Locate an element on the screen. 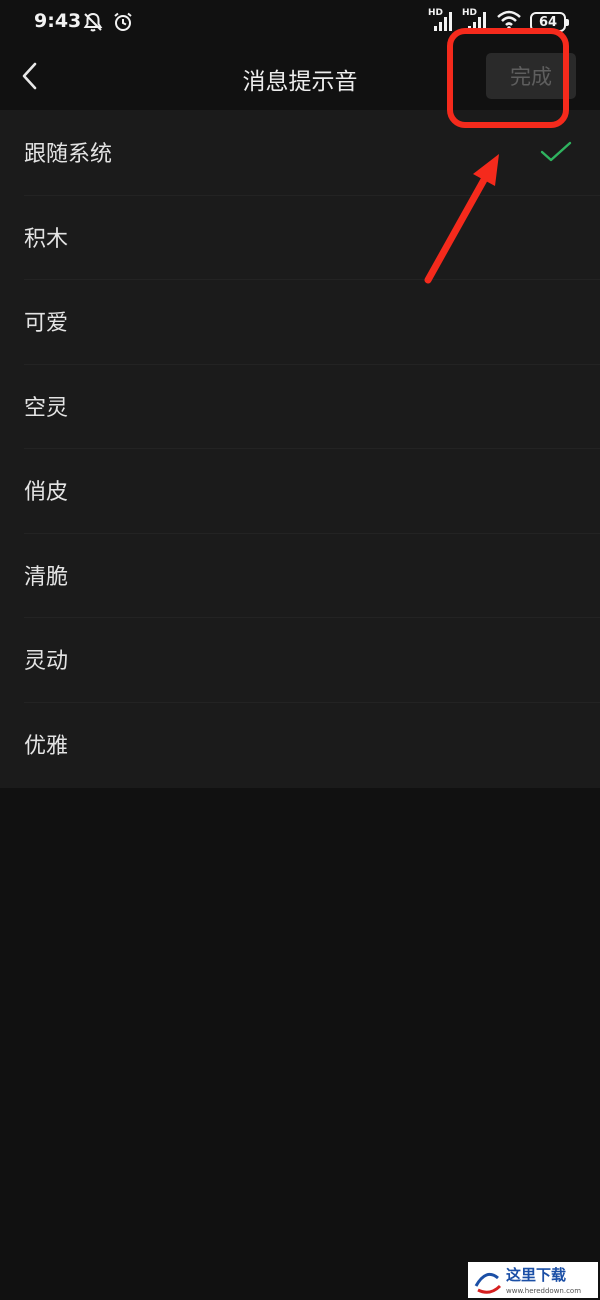 Image resolution: width=600 pixels, height=1300 pixels. tone-label: 优雅 is located at coordinates (46, 746).